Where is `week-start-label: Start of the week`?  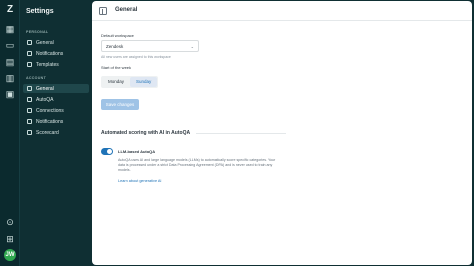 week-start-label: Start of the week is located at coordinates (116, 67).